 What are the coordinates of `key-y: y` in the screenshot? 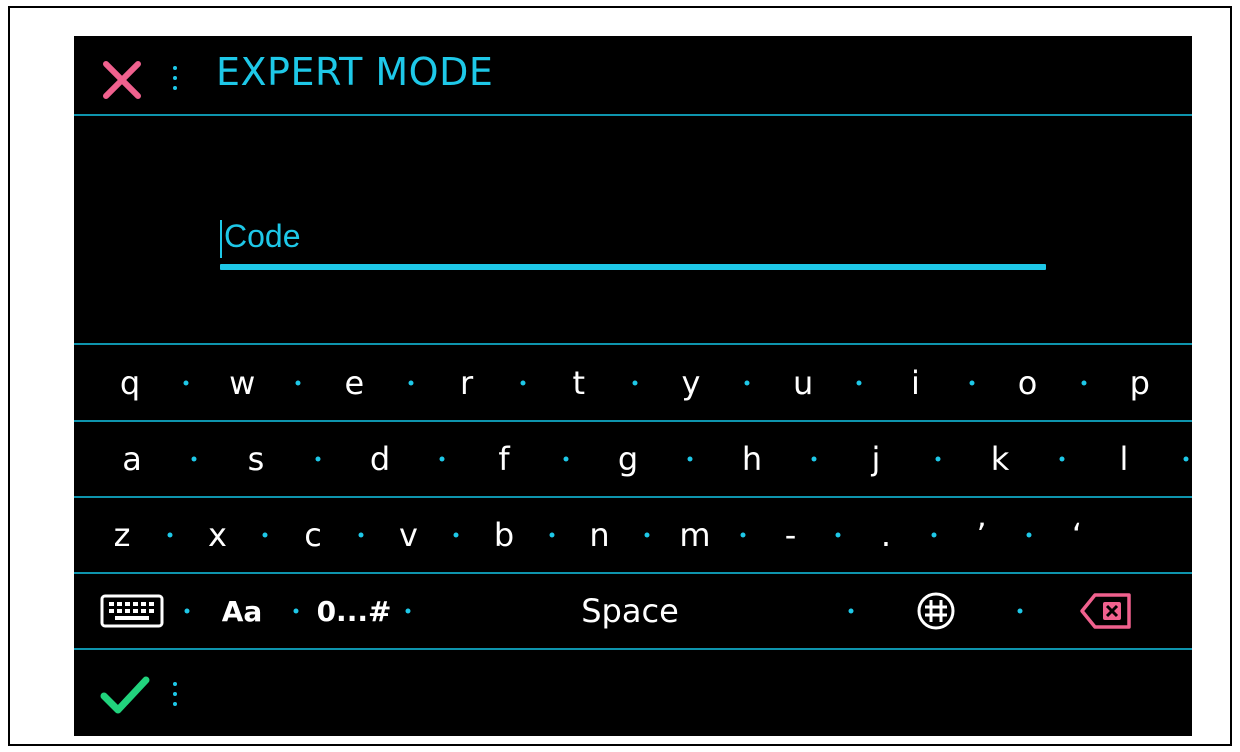 It's located at (691, 383).